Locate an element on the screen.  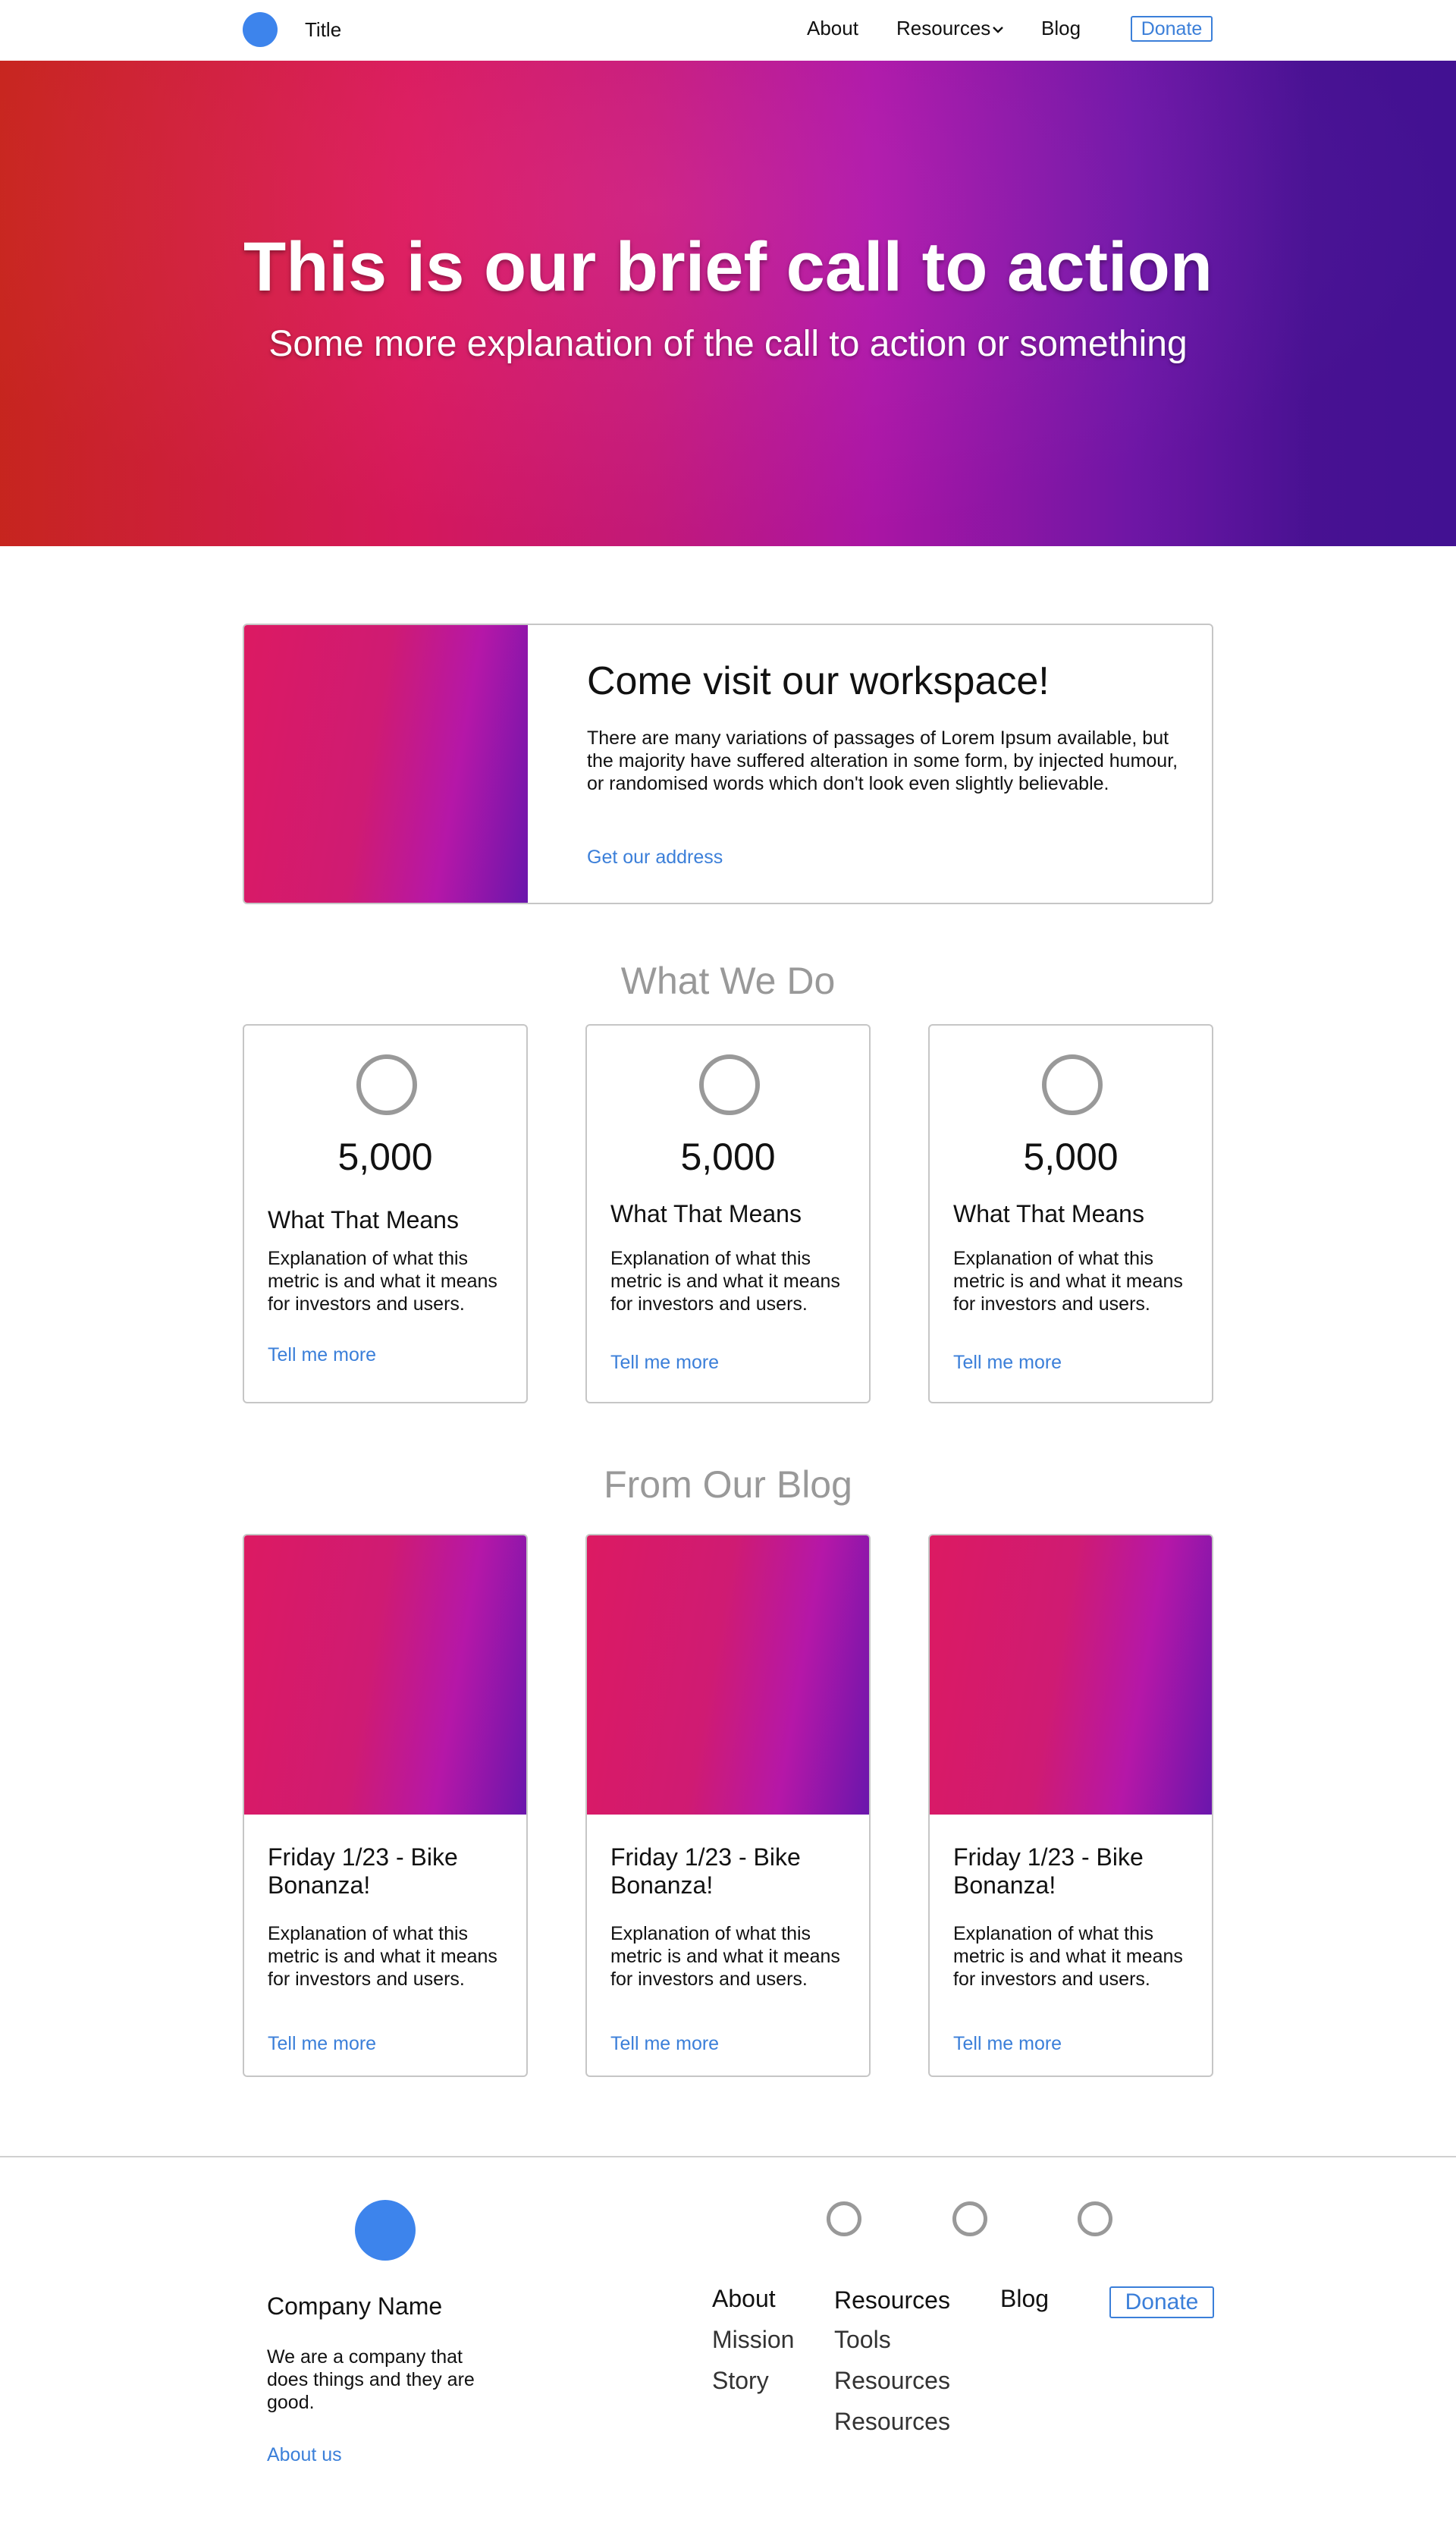
footer-donate-button: Donate is located at coordinates (1161, 2302).